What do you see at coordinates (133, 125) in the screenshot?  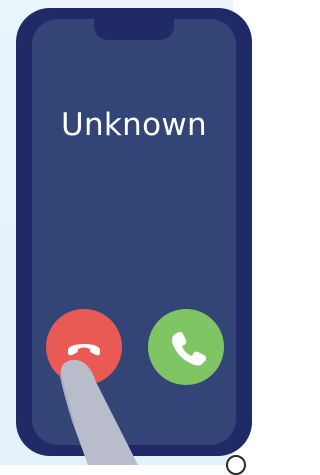 I see `caller-name: Unknown` at bounding box center [133, 125].